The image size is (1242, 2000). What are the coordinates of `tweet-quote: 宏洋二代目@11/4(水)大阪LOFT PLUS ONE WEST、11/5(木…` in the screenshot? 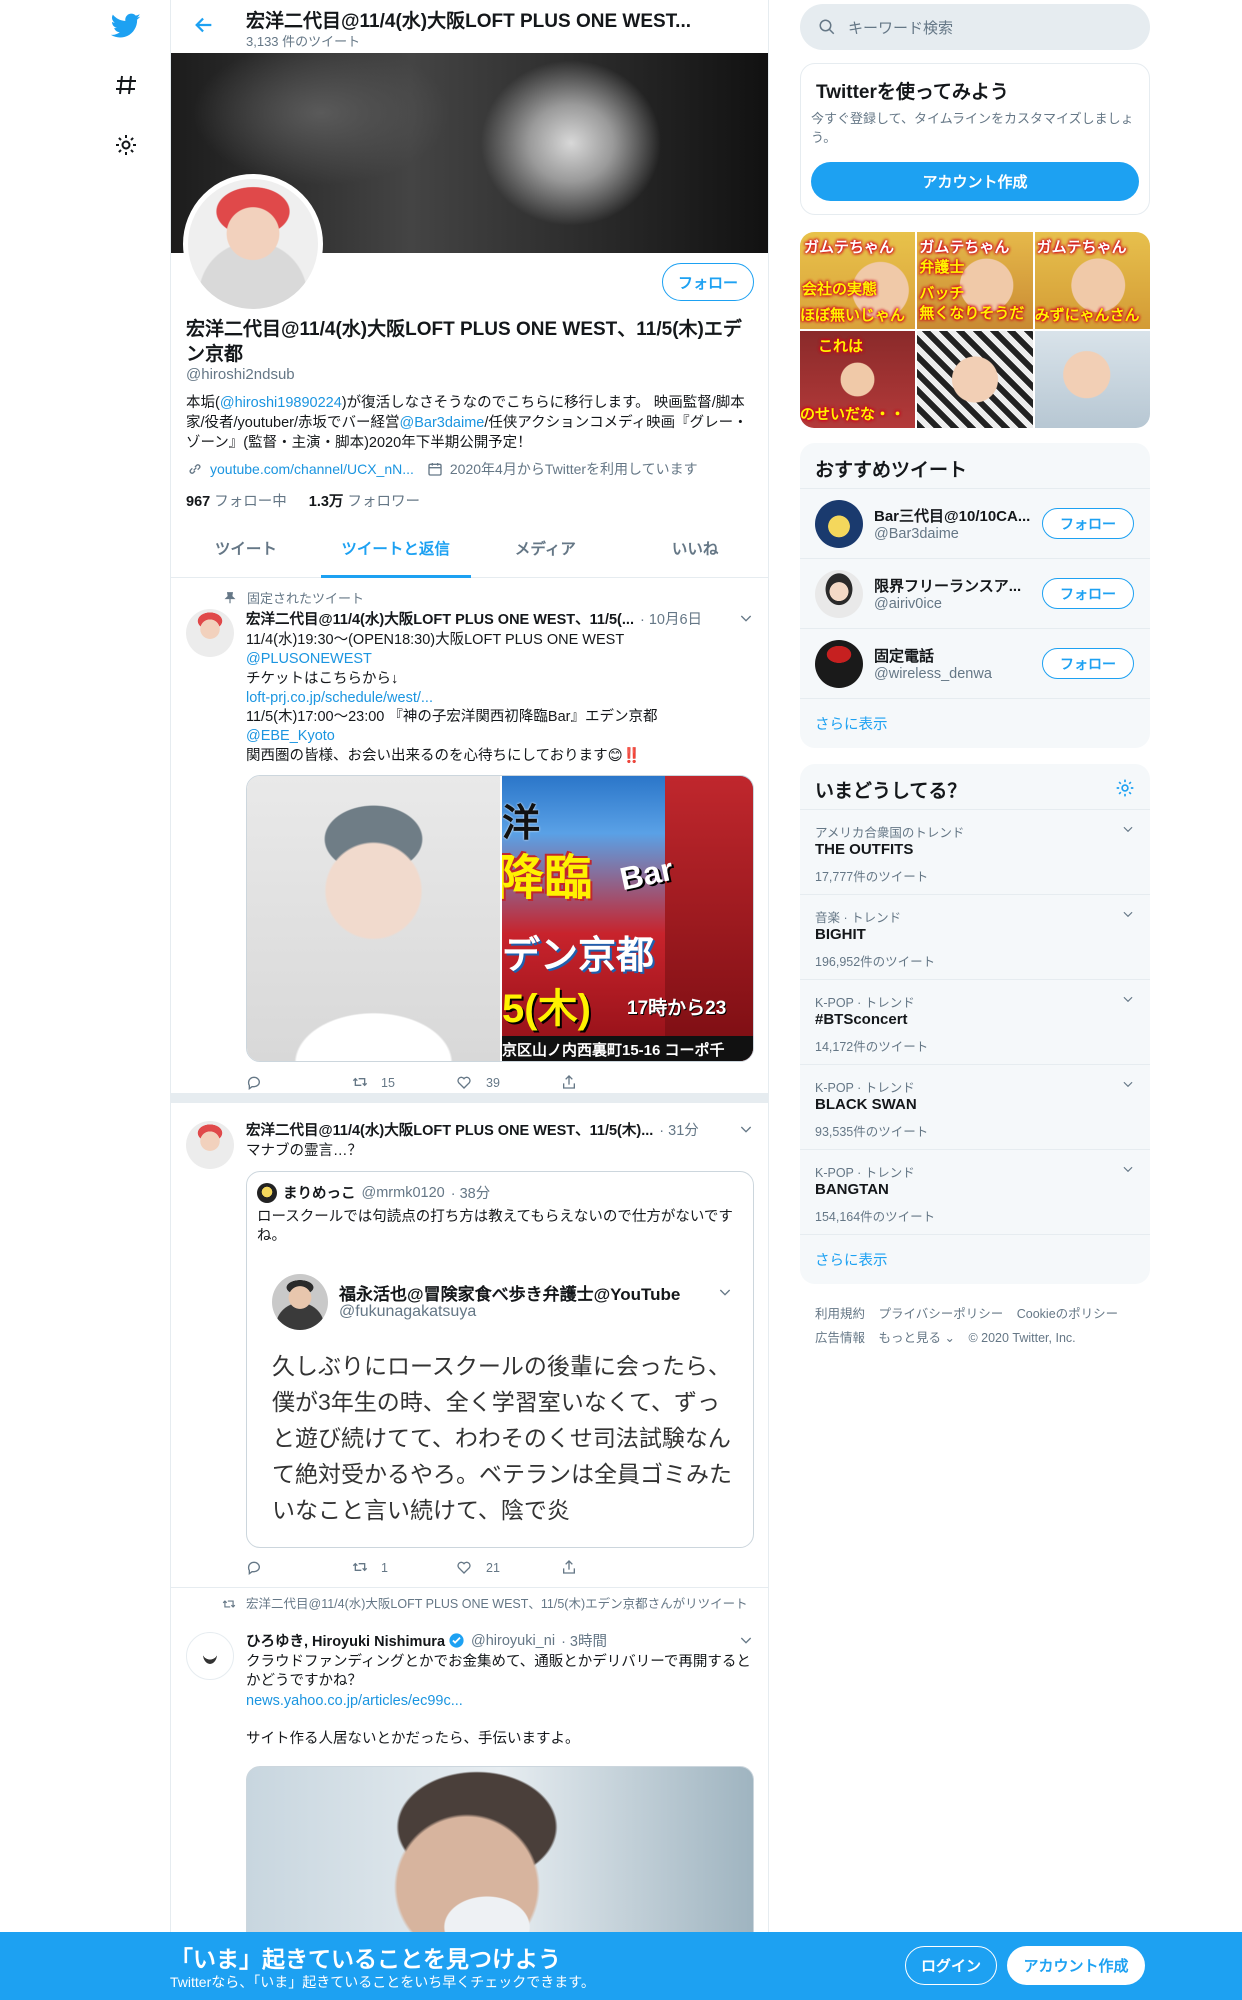 It's located at (469, 1345).